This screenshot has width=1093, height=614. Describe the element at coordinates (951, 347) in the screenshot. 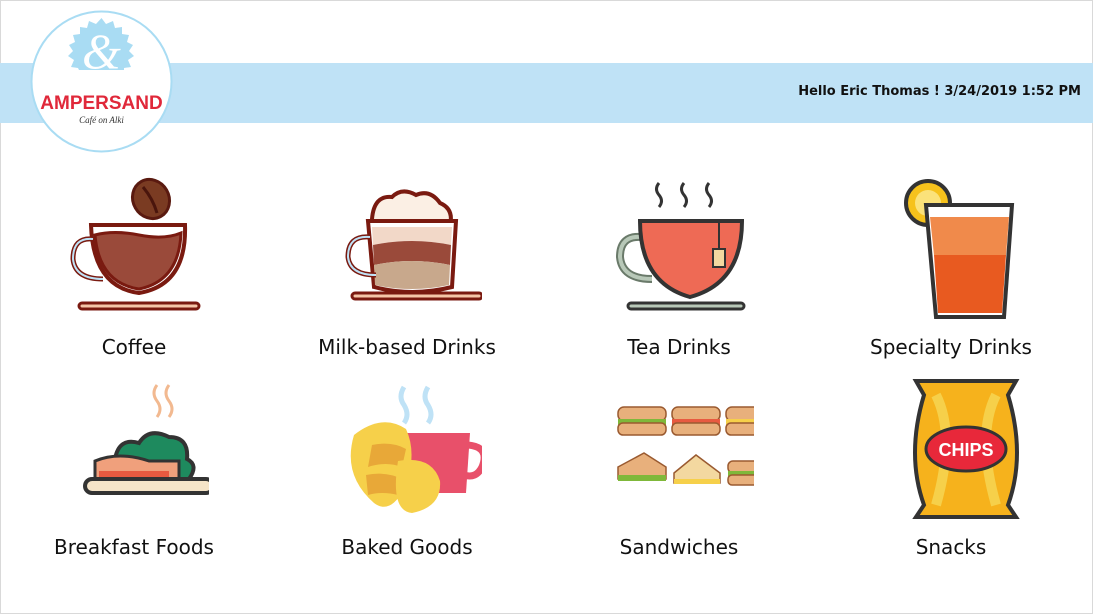

I see `category-label: Specialty Drinks` at that location.